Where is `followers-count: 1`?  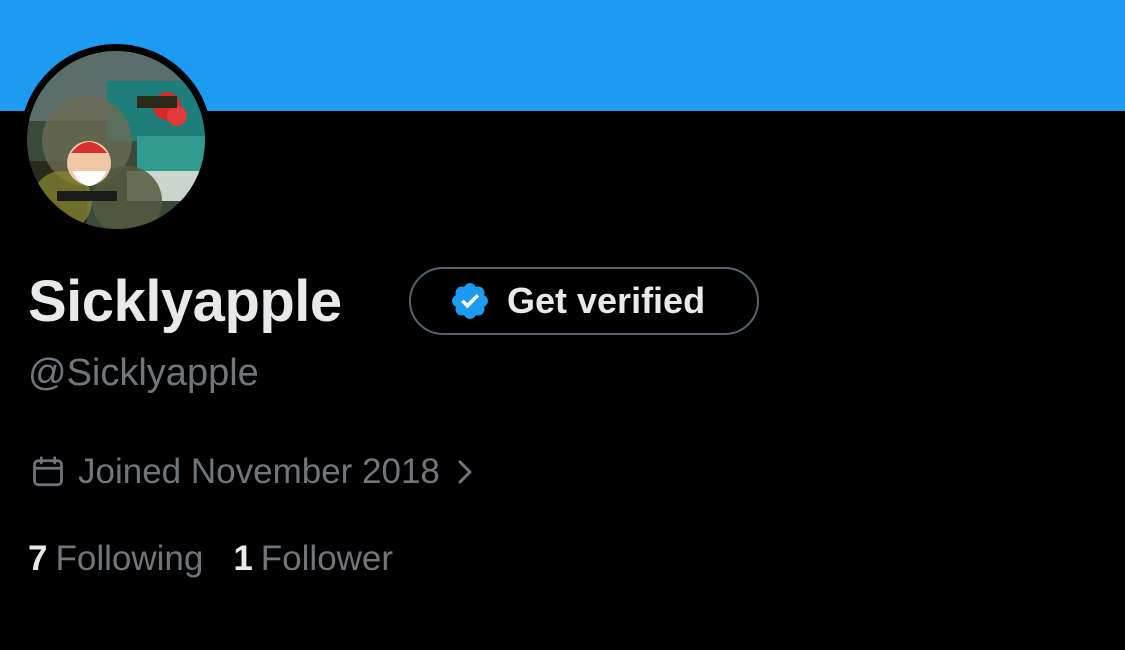 followers-count: 1 is located at coordinates (243, 558).